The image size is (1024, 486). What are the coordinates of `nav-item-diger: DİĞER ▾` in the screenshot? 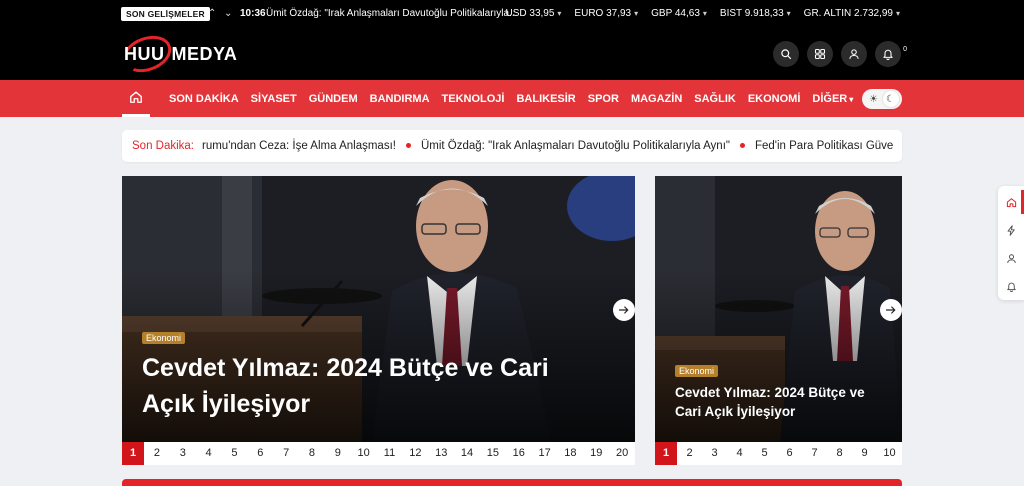 It's located at (832, 99).